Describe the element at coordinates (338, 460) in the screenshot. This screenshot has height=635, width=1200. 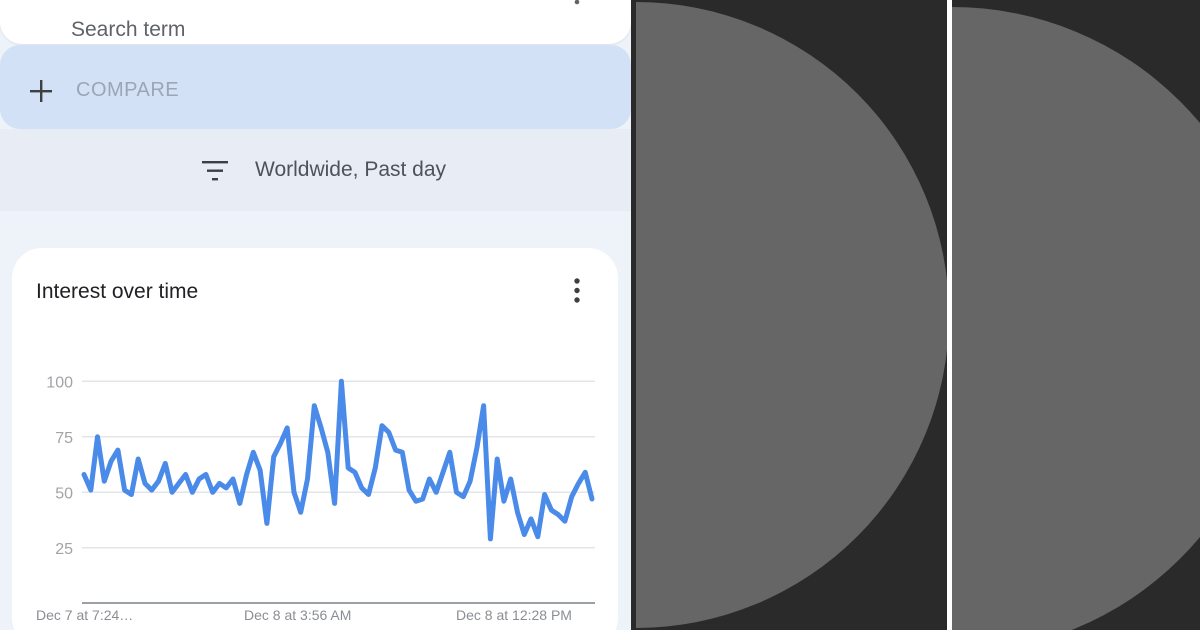
I see `series-line` at that location.